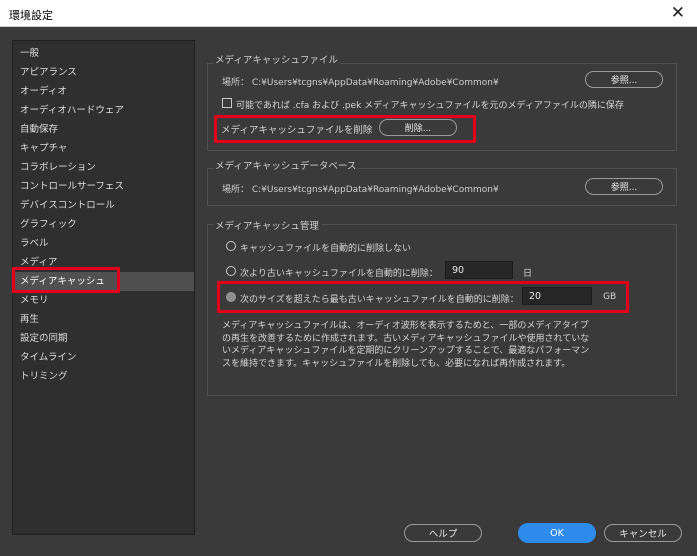  I want to click on never-delete-radio, so click(231, 246).